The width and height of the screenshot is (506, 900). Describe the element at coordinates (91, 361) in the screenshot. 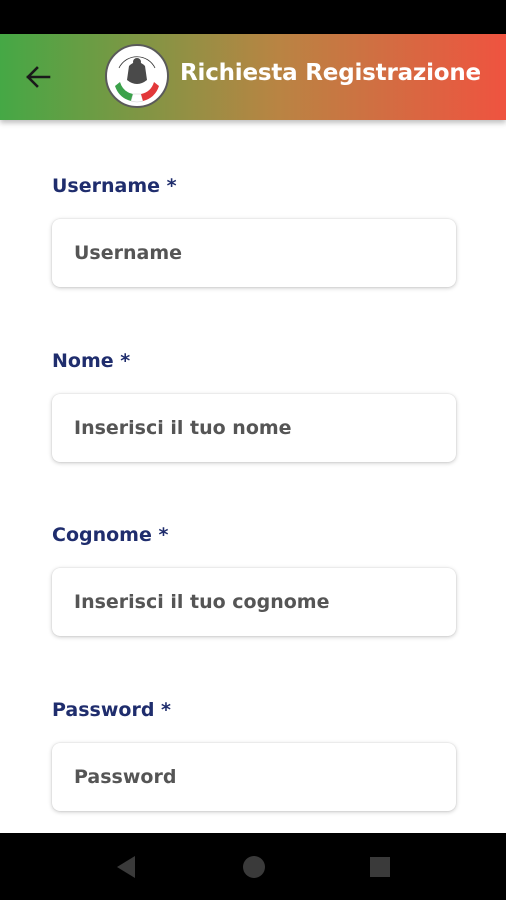

I see `nome-label: Nome *` at that location.